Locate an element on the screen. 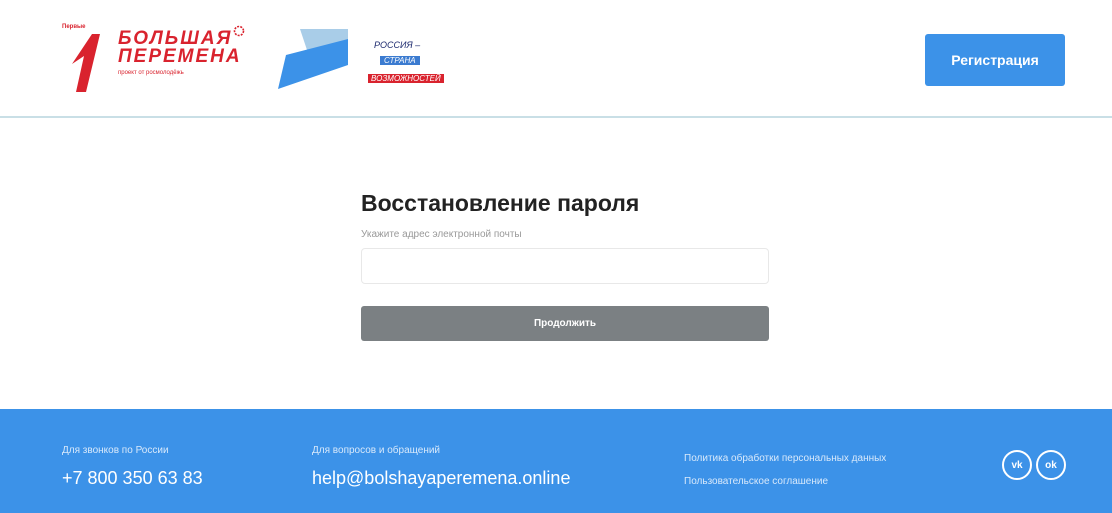  ok-icon-label: ok is located at coordinates (1051, 465).